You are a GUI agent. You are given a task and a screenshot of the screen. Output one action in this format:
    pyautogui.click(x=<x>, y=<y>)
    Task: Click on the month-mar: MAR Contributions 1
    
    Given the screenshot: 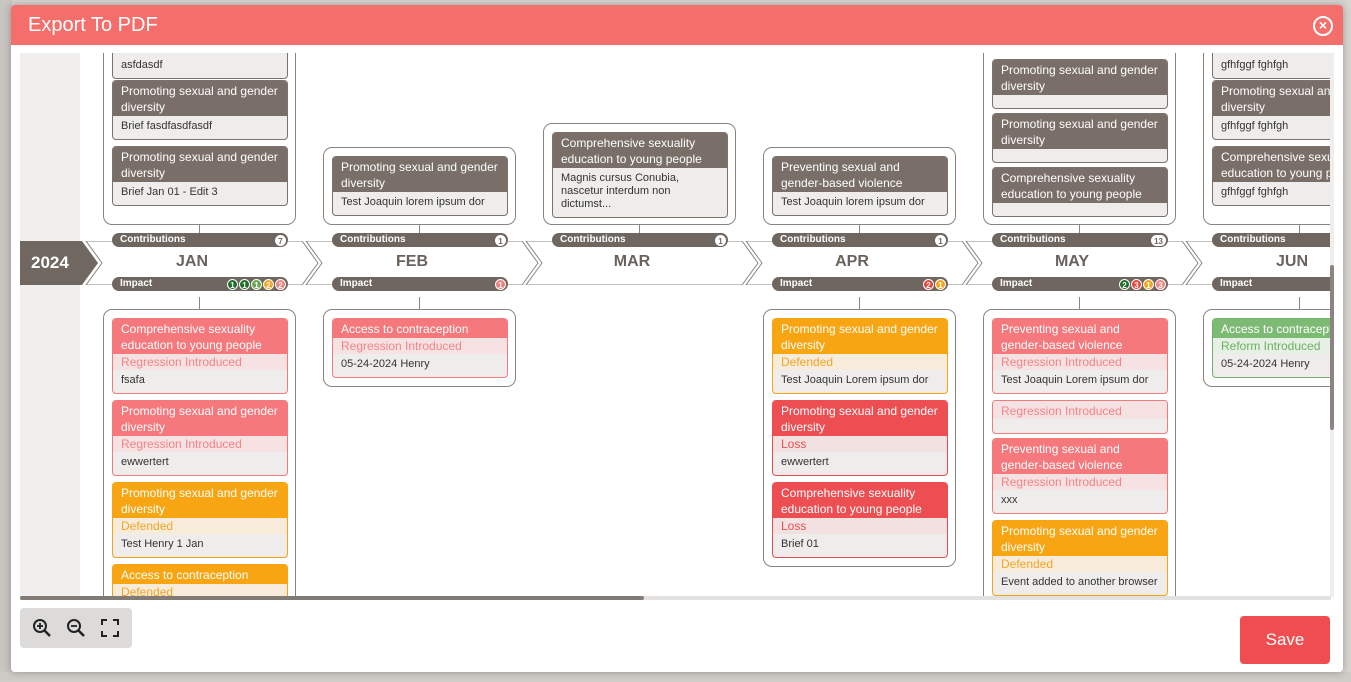 What is the action you would take?
    pyautogui.click(x=640, y=259)
    